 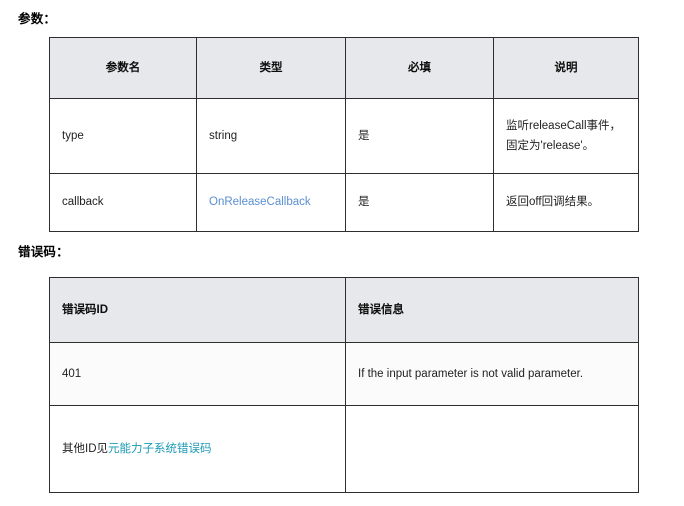 I want to click on column-header-param-required: 必填, so click(x=419, y=68).